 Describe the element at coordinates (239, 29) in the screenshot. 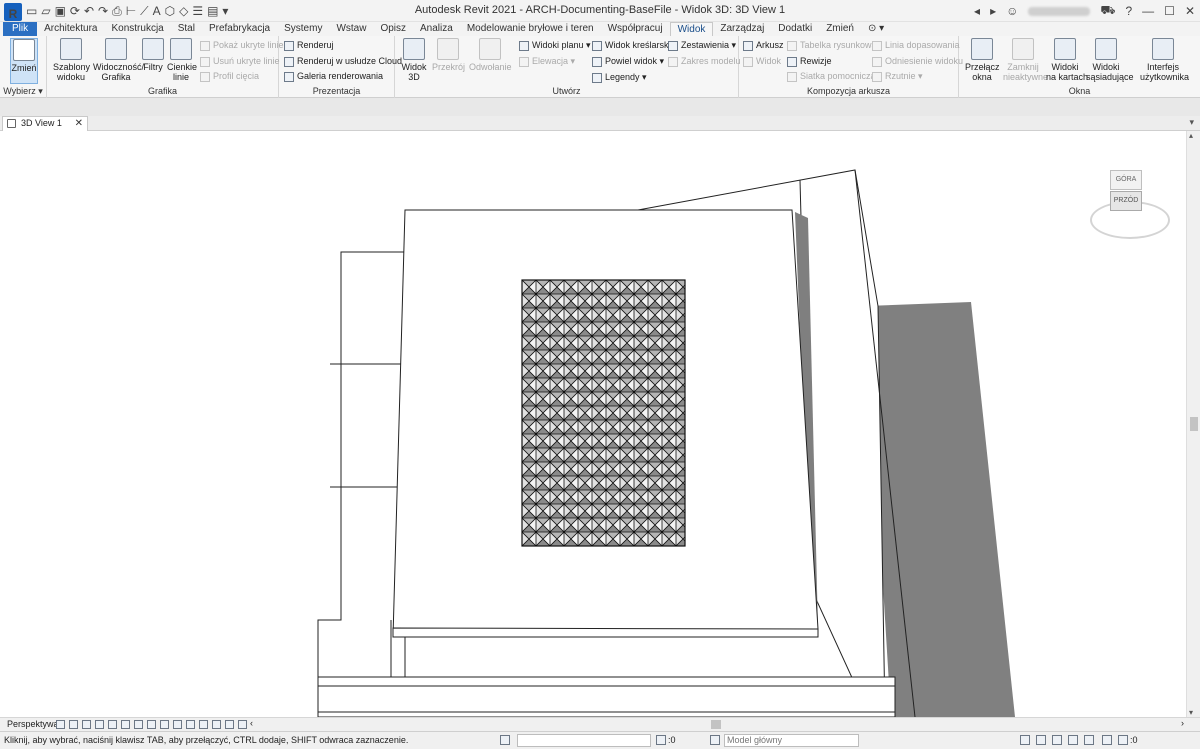

I see `tab-precast: Prefabrykacja` at that location.